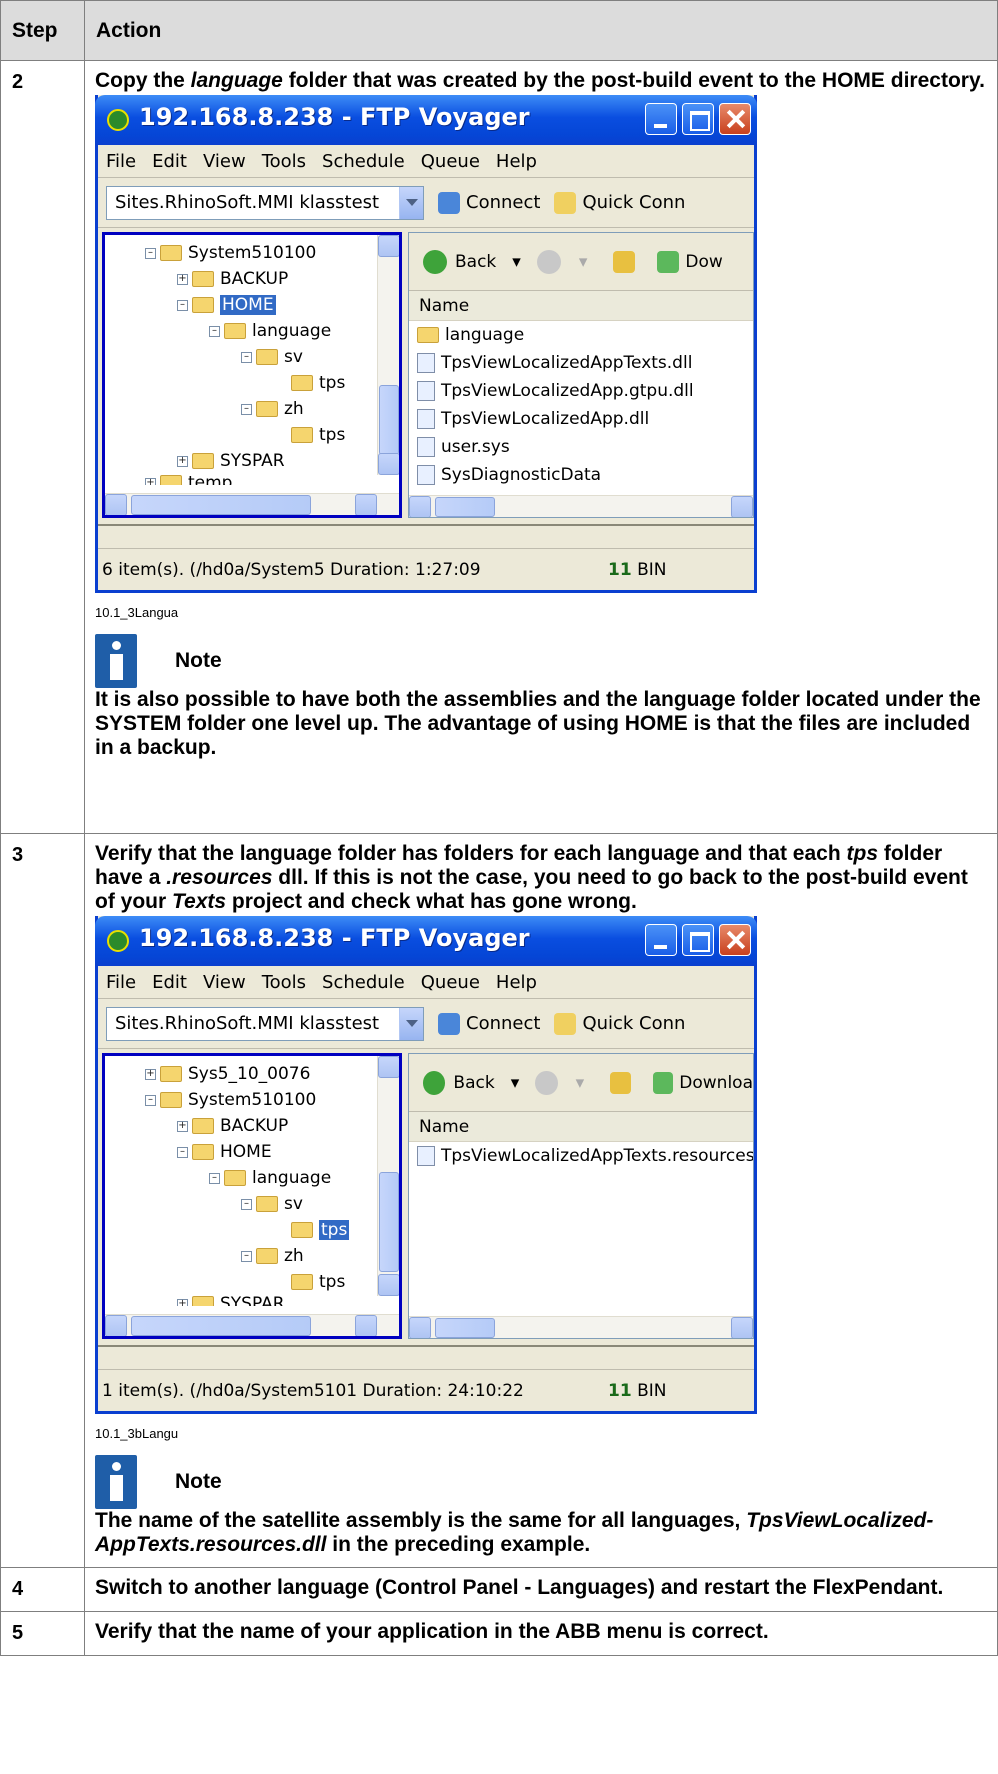 Image resolution: width=998 pixels, height=1774 pixels. Describe the element at coordinates (581, 419) in the screenshot. I see `file-row: TpsViewLocalizedApp.dll` at that location.